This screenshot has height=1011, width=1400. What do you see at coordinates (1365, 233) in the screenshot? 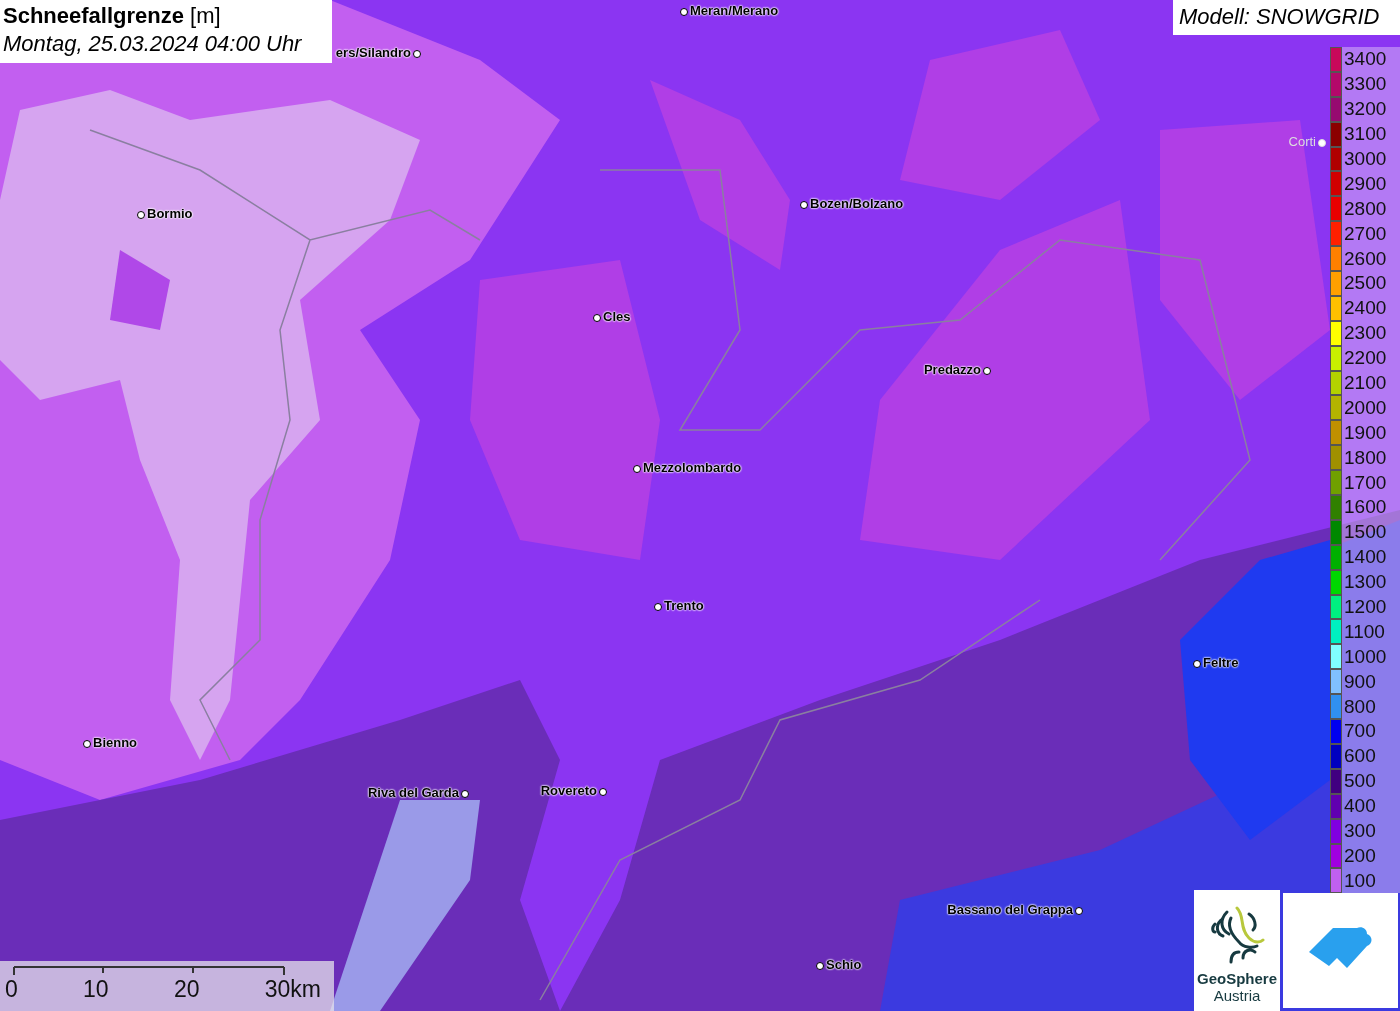
I see `legend-label: 2700` at bounding box center [1365, 233].